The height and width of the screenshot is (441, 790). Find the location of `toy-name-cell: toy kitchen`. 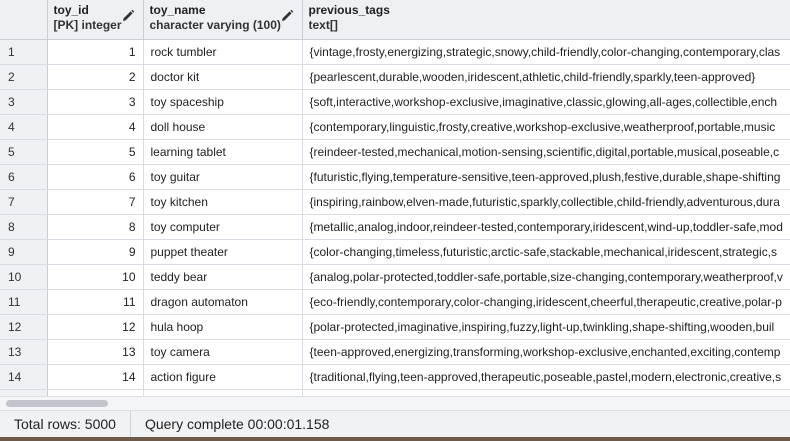

toy-name-cell: toy kitchen is located at coordinates (223, 202).